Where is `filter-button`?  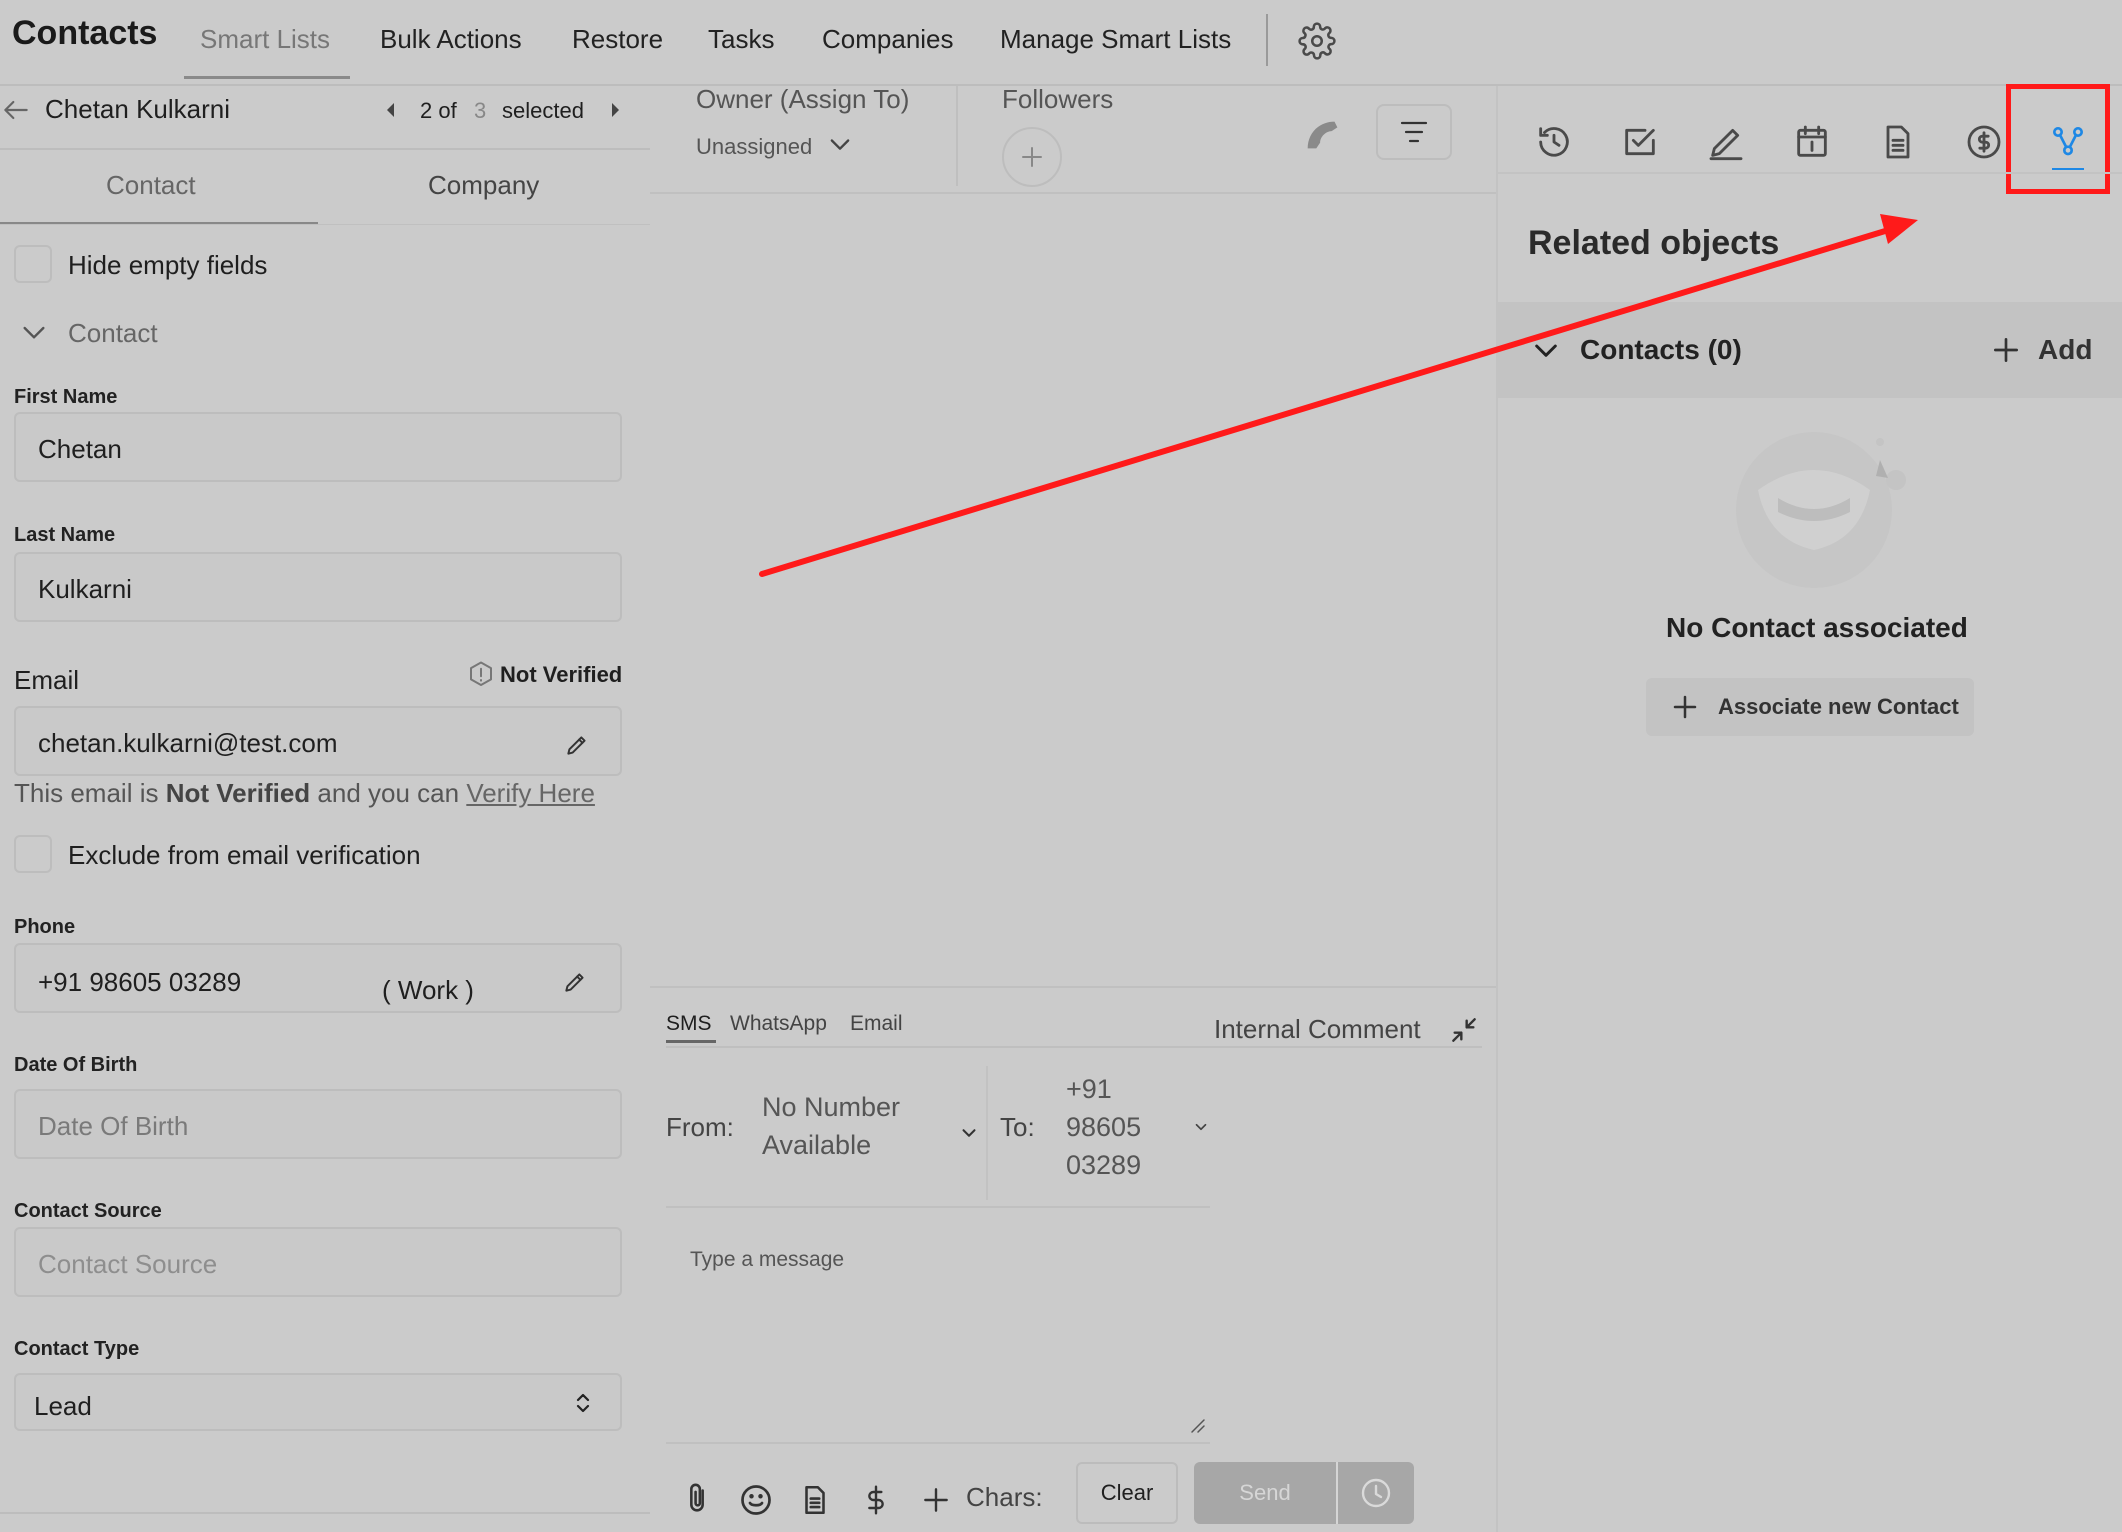
filter-button is located at coordinates (1414, 132).